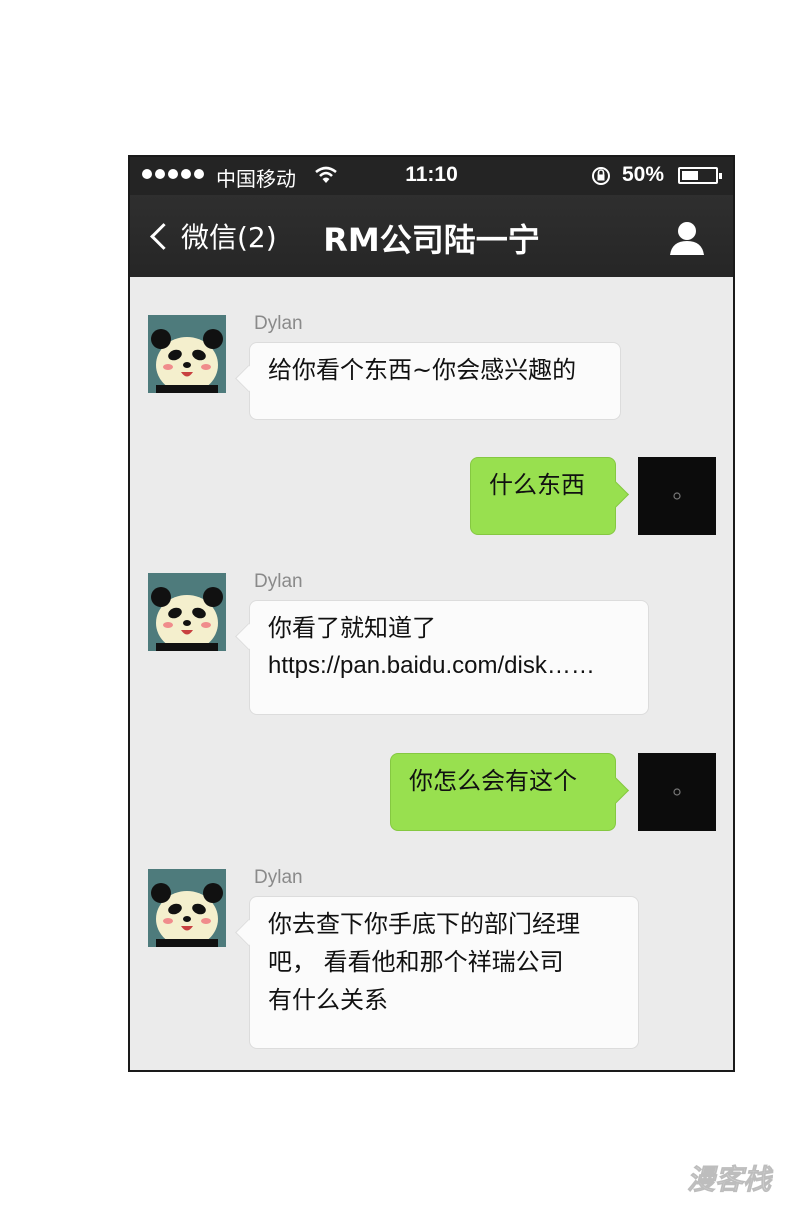 Image resolution: width=800 pixels, height=1218 pixels. What do you see at coordinates (422, 370) in the screenshot?
I see `message-text: 给你看个东西~你会感兴趣的` at bounding box center [422, 370].